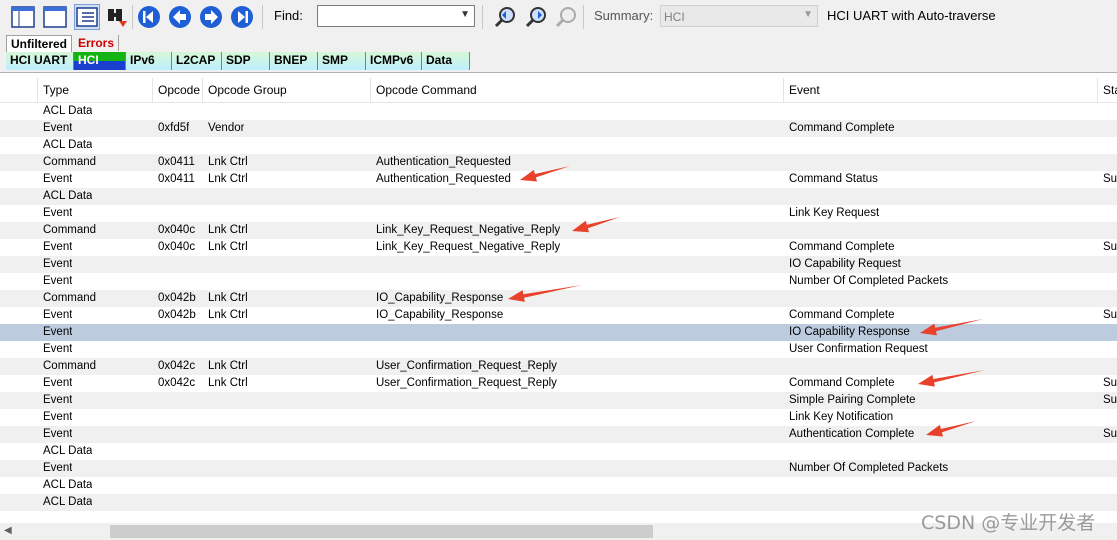 The height and width of the screenshot is (540, 1117). I want to click on tab-icmpv6: ICMPv6, so click(394, 61).